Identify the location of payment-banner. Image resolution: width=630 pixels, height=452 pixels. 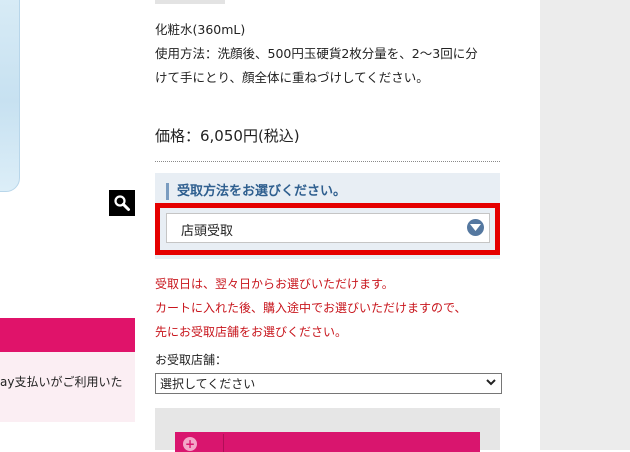
(67, 335).